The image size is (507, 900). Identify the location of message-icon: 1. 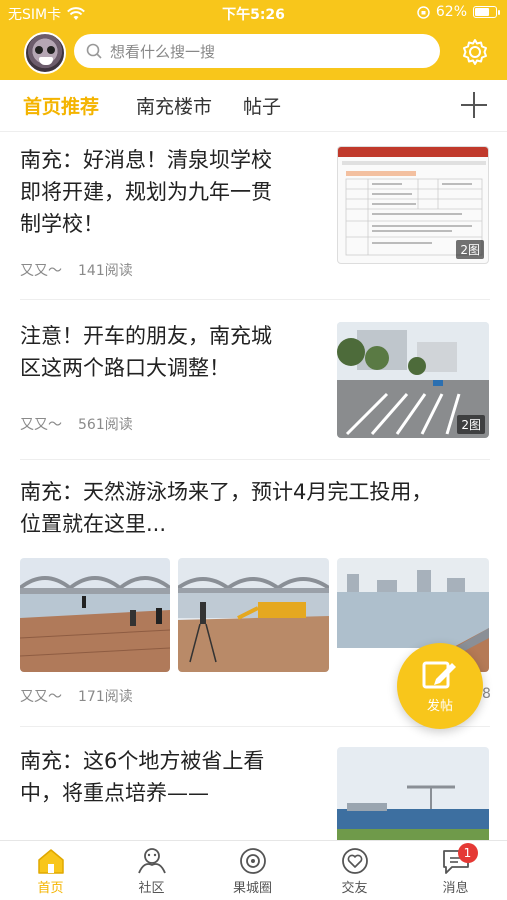
(459, 859).